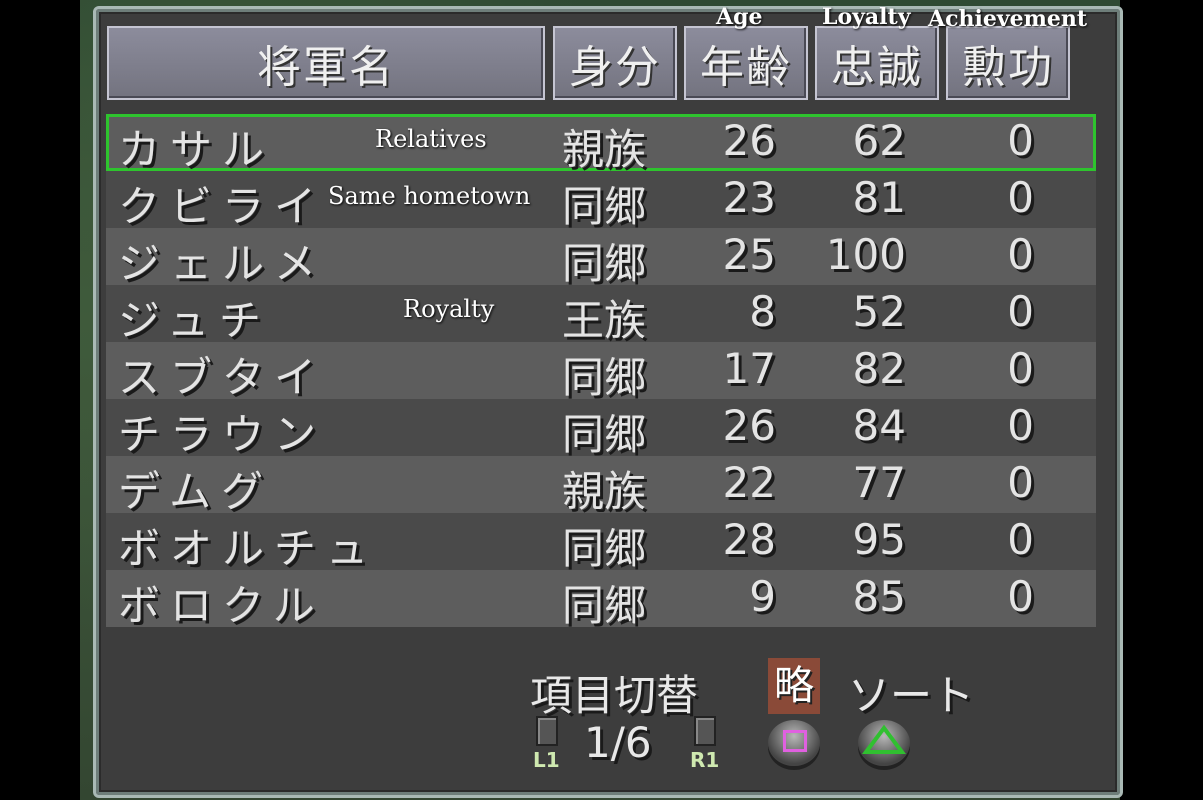 Image resolution: width=1203 pixels, height=800 pixels. What do you see at coordinates (749, 482) in the screenshot?
I see `general-age: 22` at bounding box center [749, 482].